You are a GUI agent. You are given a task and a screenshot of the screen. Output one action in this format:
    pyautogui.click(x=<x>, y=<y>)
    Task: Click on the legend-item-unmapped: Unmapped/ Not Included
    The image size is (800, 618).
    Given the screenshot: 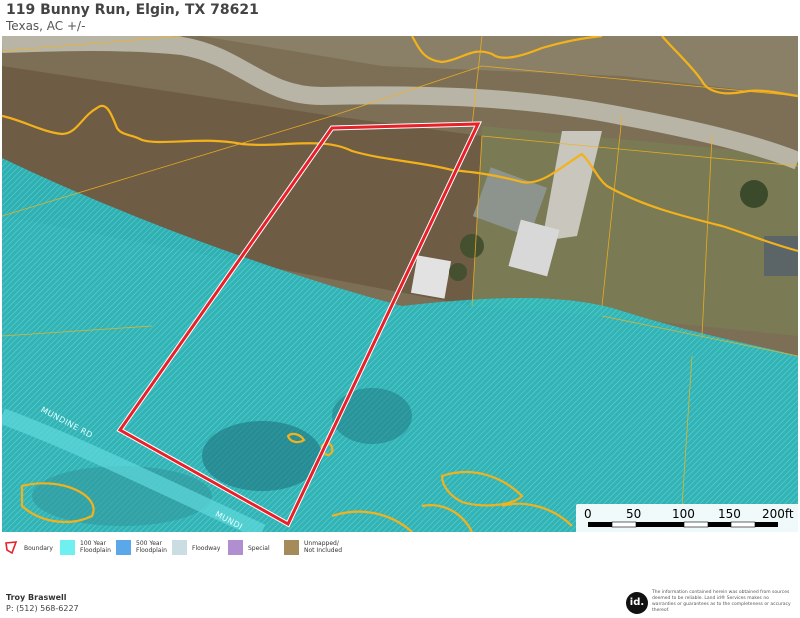 What is the action you would take?
    pyautogui.click(x=313, y=547)
    